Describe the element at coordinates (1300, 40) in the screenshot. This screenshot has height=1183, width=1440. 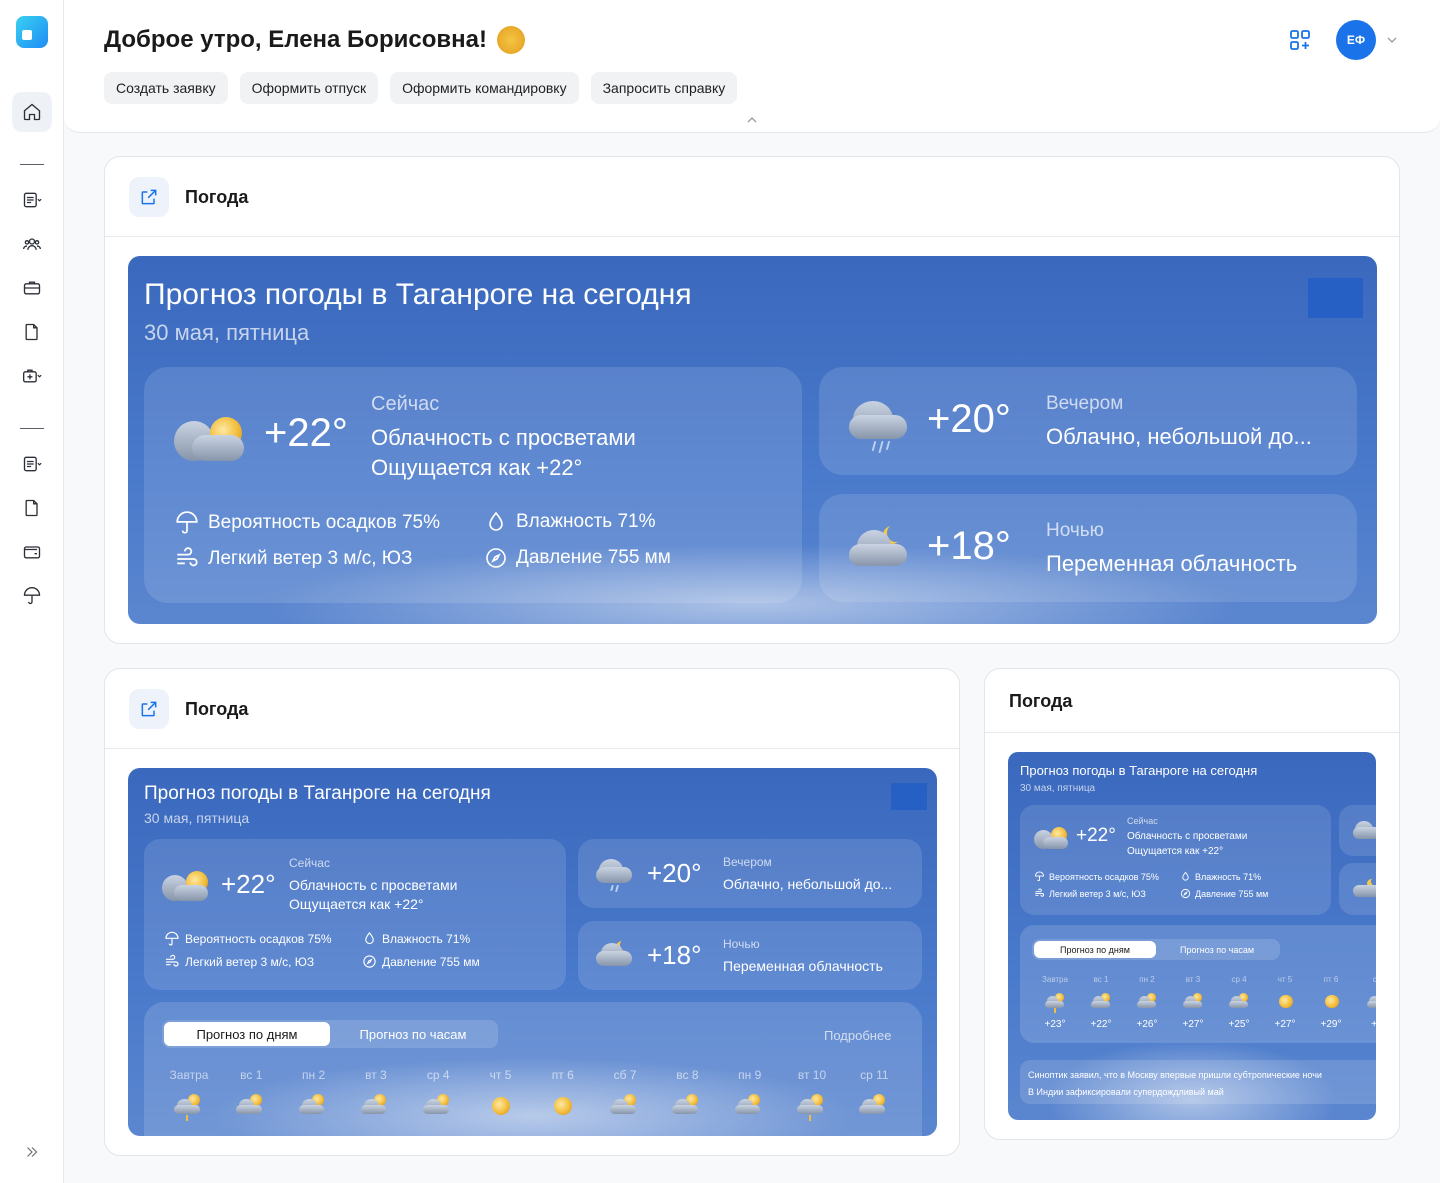
I see `apps-add-icon` at that location.